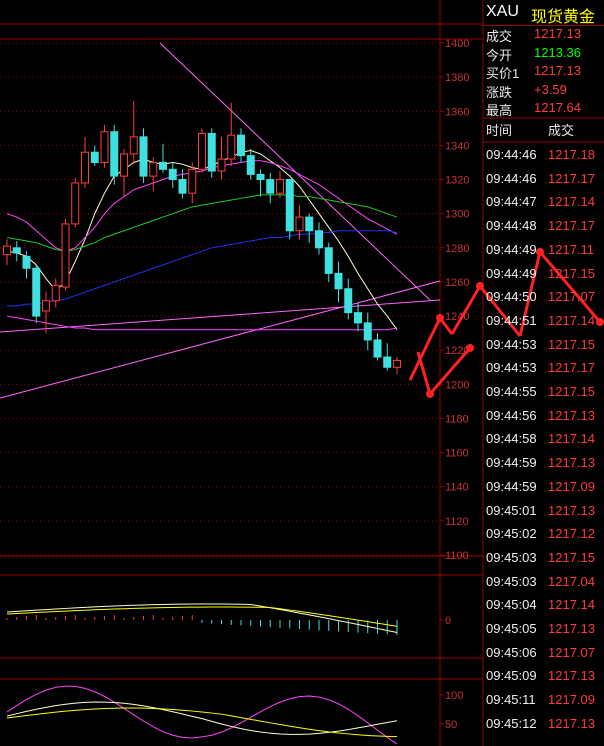 Image resolution: width=604 pixels, height=746 pixels. Describe the element at coordinates (457, 419) in the screenshot. I see `price-axis-label: 1180` at that location.